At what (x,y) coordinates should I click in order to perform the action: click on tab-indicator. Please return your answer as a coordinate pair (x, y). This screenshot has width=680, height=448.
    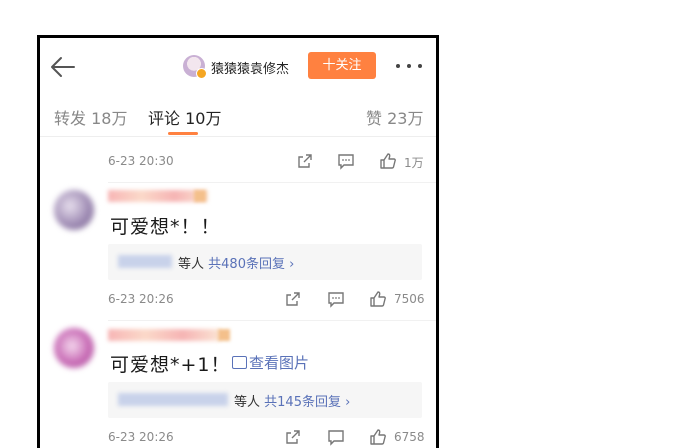
    Looking at the image, I should click on (183, 133).